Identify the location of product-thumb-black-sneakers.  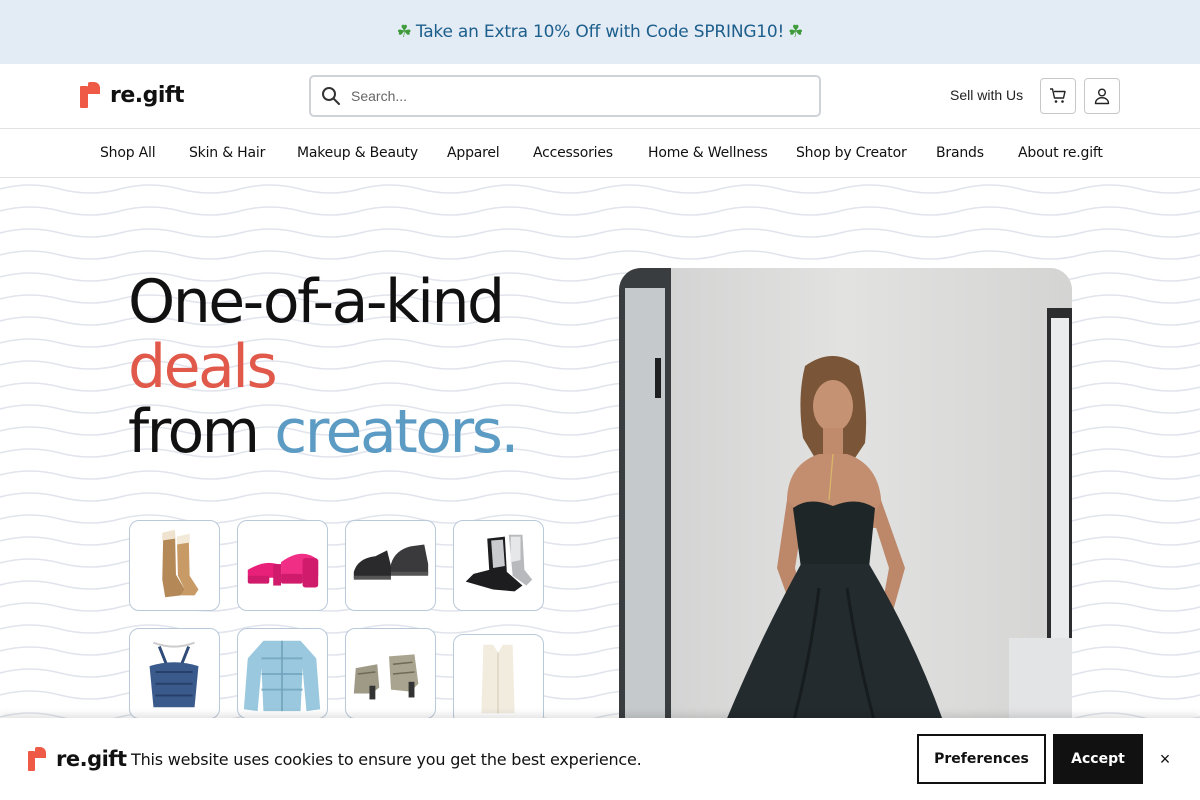
(390, 565).